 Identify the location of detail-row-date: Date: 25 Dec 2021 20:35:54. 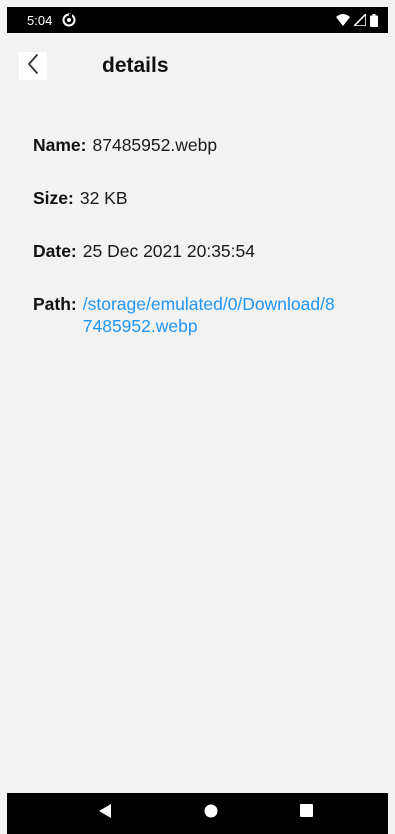
(203, 251).